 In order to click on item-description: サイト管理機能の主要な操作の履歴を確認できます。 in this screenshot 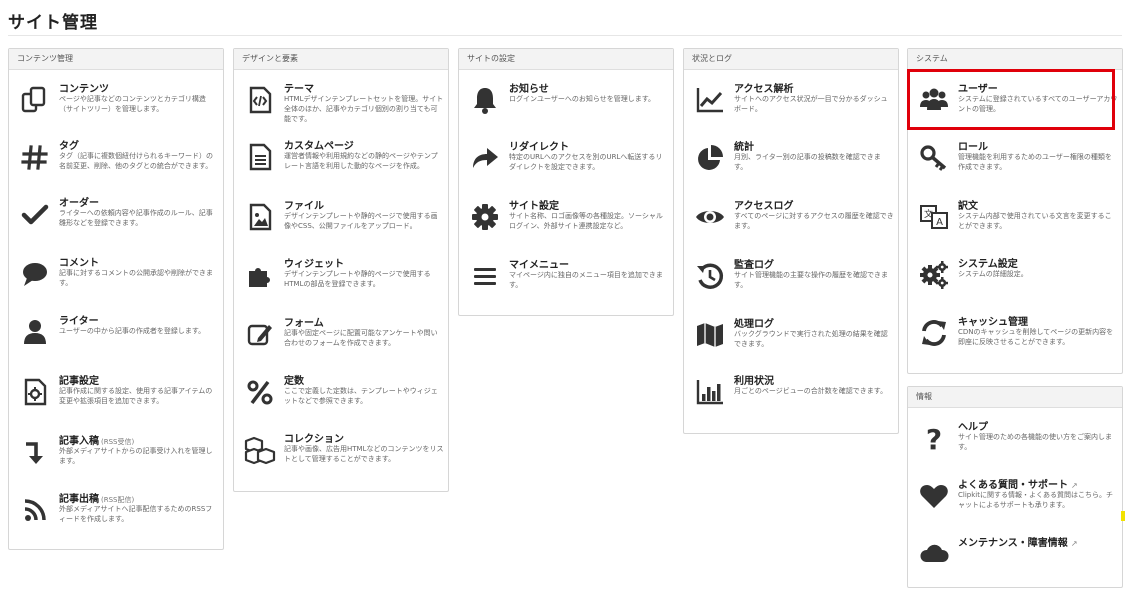, I will do `click(811, 280)`.